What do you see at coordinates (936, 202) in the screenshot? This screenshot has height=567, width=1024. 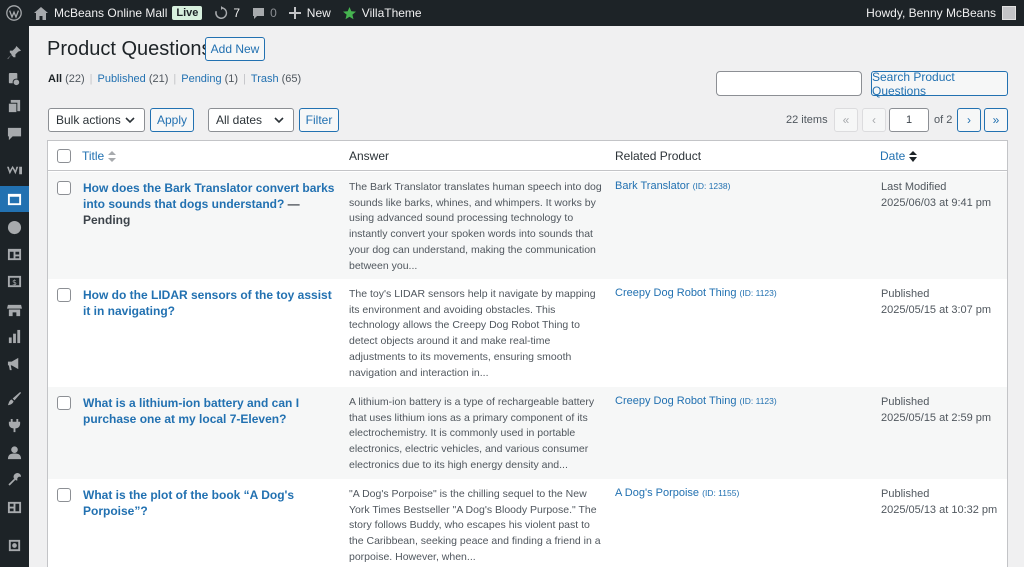 I see `date-value: 2025/06/03 at 9:41 pm` at bounding box center [936, 202].